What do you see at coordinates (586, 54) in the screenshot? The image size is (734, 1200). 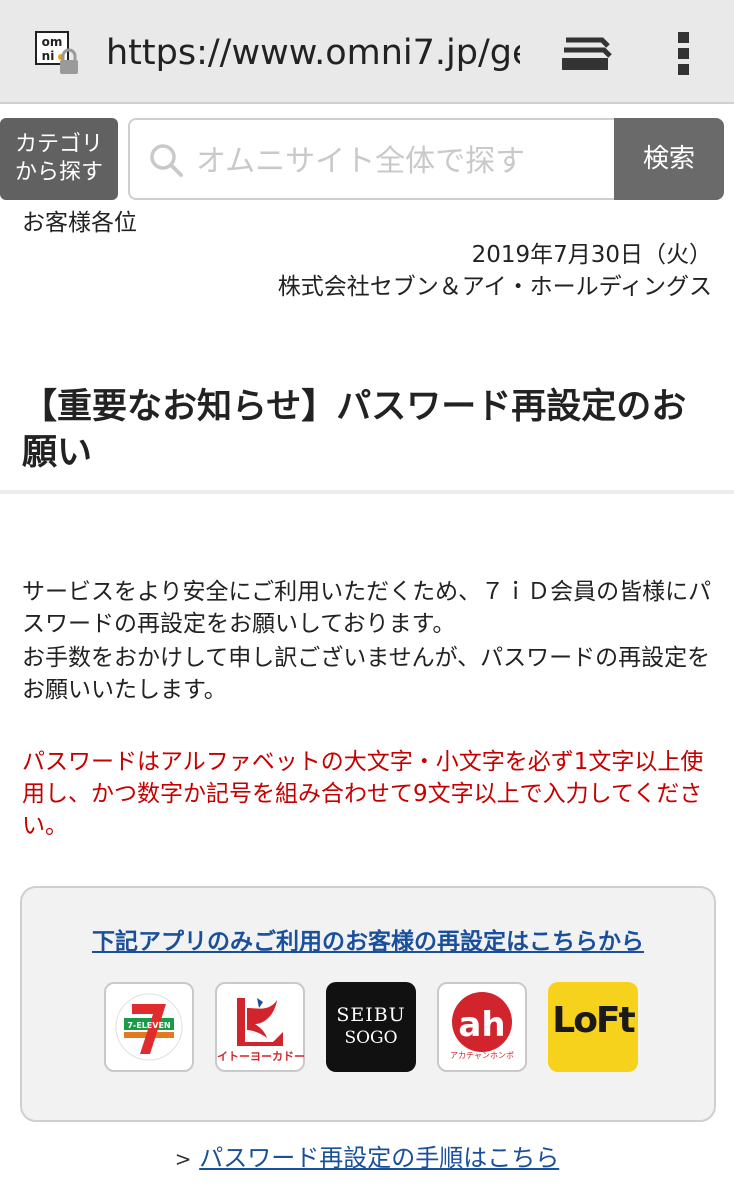 I see `tabs-icon` at bounding box center [586, 54].